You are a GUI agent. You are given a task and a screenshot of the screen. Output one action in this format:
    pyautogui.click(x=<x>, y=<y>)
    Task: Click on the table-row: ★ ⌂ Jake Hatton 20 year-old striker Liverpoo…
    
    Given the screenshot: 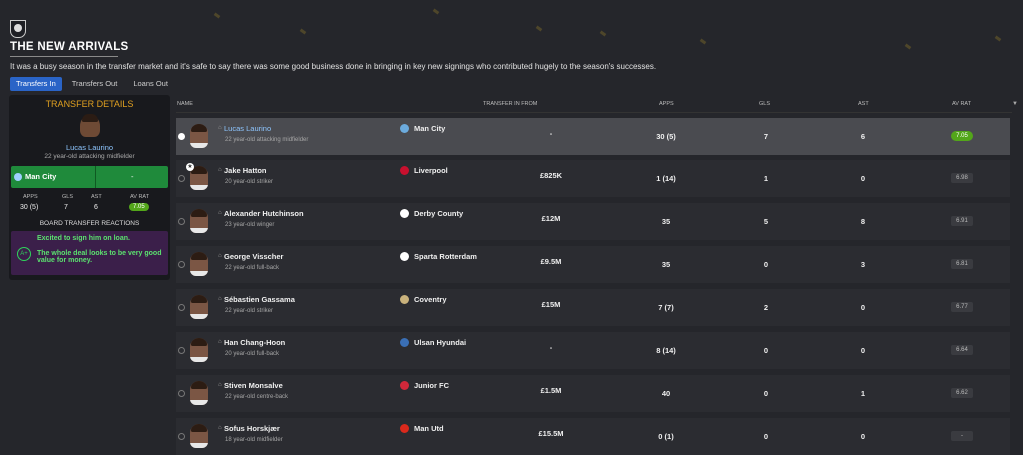 What is the action you would take?
    pyautogui.click(x=593, y=178)
    